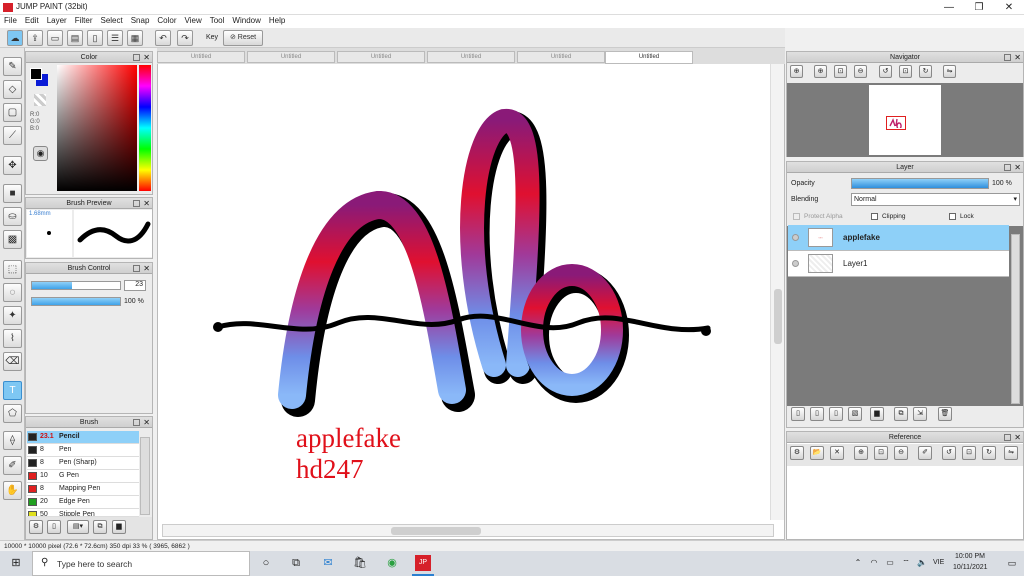 Image resolution: width=1024 pixels, height=576 pixels. I want to click on menu-edit: Edit, so click(32, 20).